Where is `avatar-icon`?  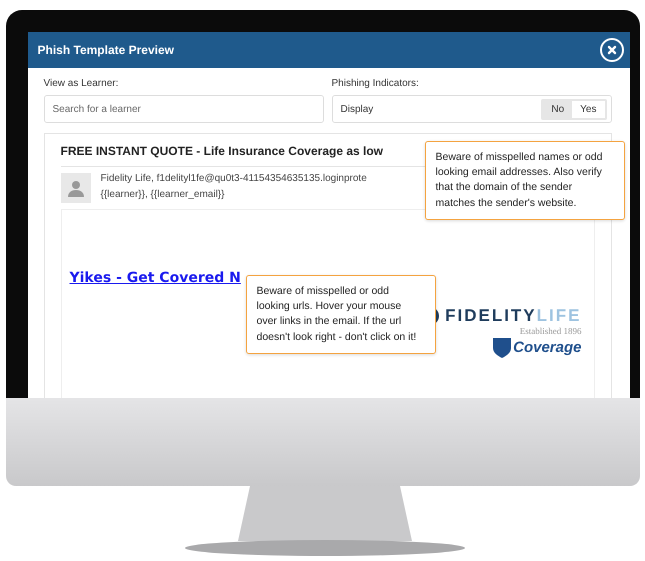
avatar-icon is located at coordinates (75, 188).